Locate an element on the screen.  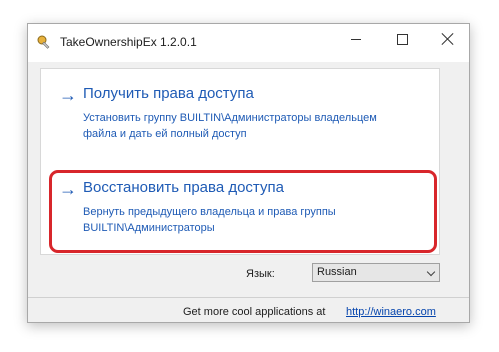
footer-divider is located at coordinates (248, 297).